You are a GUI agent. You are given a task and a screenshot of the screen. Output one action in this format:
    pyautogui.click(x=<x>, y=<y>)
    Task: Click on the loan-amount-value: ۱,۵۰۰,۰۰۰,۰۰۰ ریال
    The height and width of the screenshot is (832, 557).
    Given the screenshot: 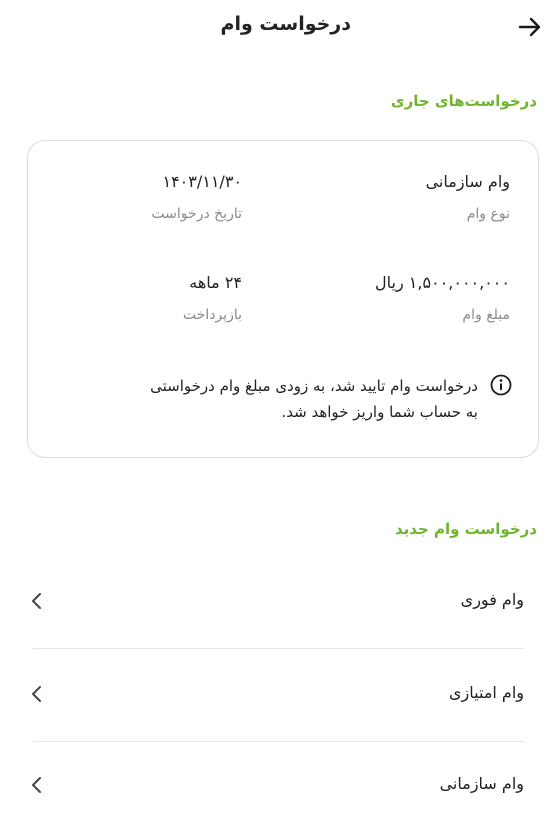 What is the action you would take?
    pyautogui.click(x=442, y=282)
    